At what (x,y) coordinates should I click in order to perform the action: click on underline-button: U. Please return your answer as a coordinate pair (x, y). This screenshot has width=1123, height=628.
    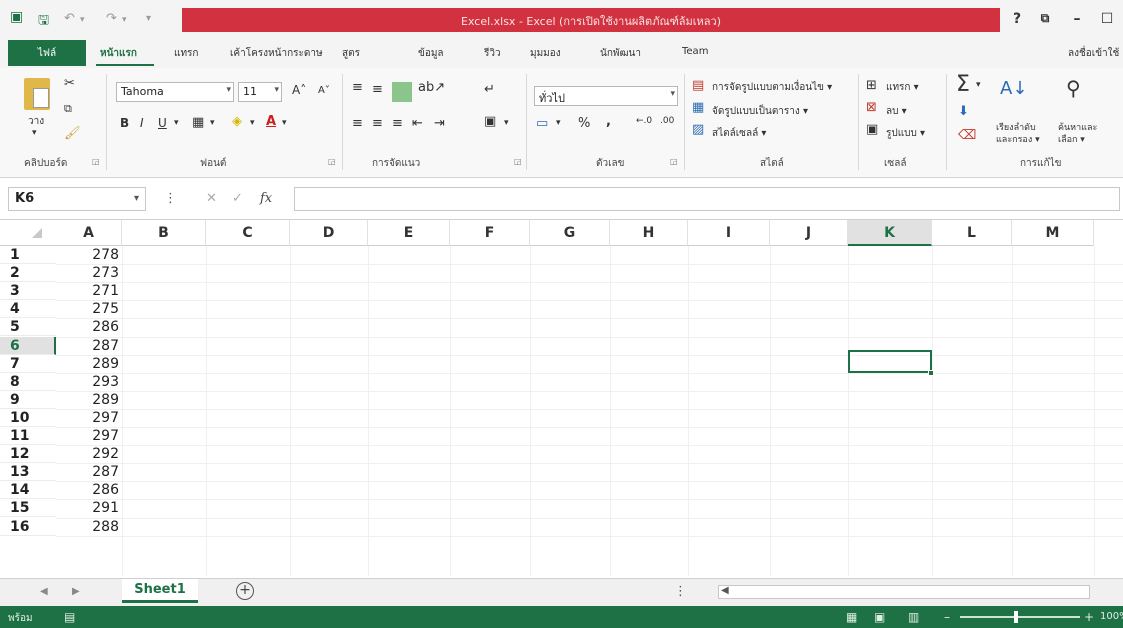
    Looking at the image, I should click on (162, 123).